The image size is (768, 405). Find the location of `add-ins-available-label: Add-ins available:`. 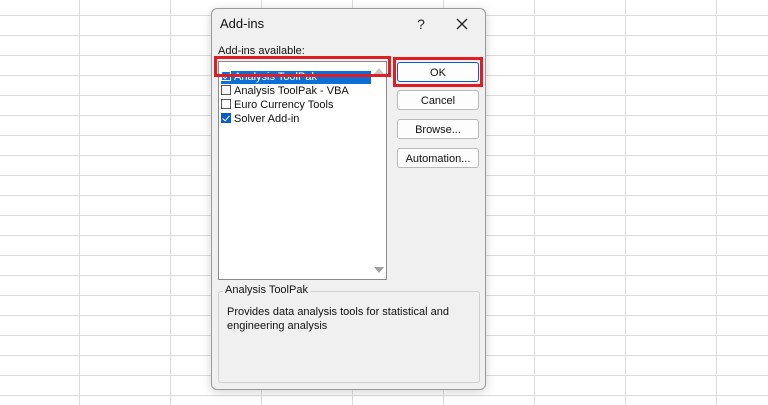

add-ins-available-label: Add-ins available: is located at coordinates (261, 51).